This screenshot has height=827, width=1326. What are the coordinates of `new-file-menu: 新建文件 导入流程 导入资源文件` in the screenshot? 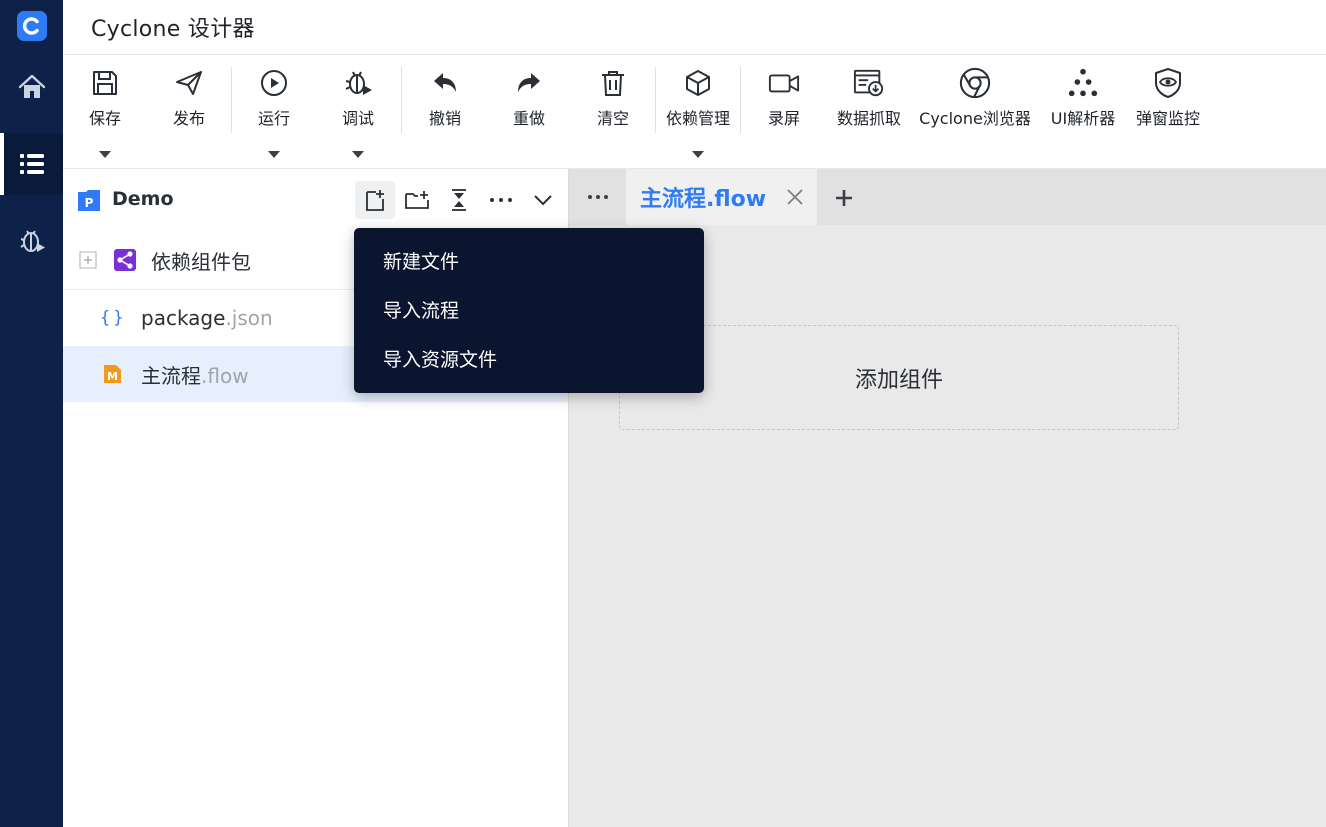 It's located at (529, 310).